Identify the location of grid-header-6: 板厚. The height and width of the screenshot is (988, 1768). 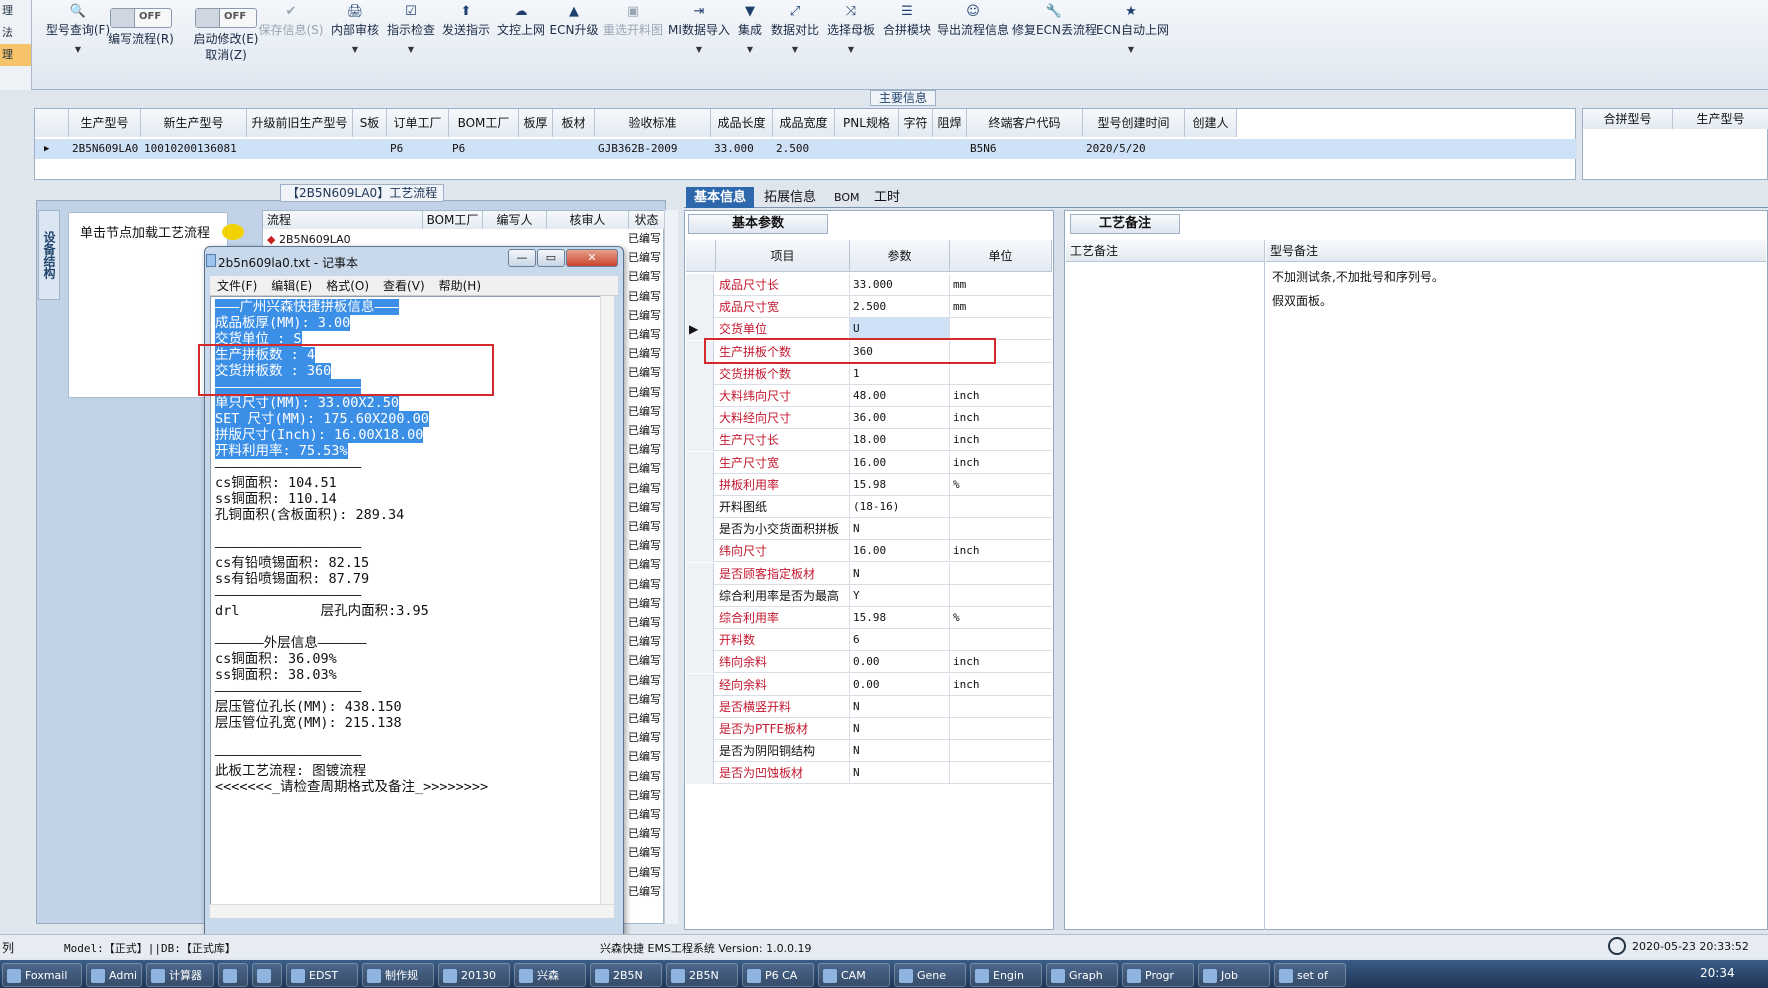
(536, 123).